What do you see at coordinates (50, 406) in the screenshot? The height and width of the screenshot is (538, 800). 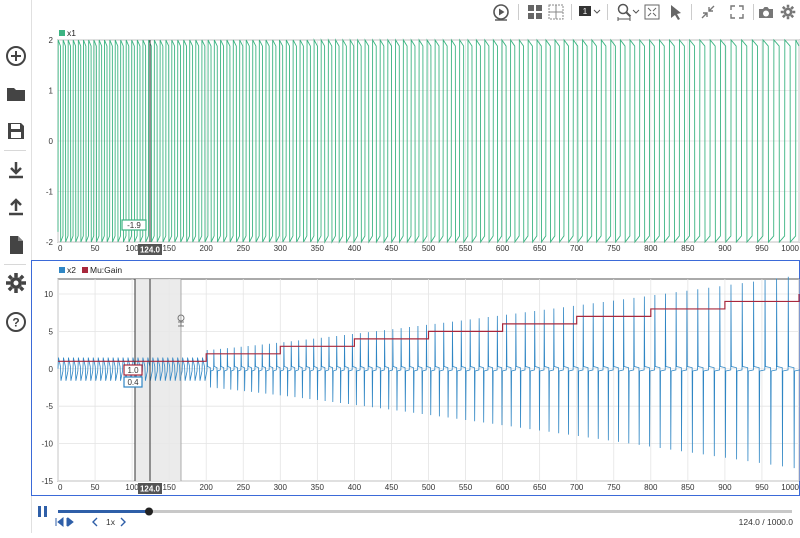 I see `y-tick-label: -5` at bounding box center [50, 406].